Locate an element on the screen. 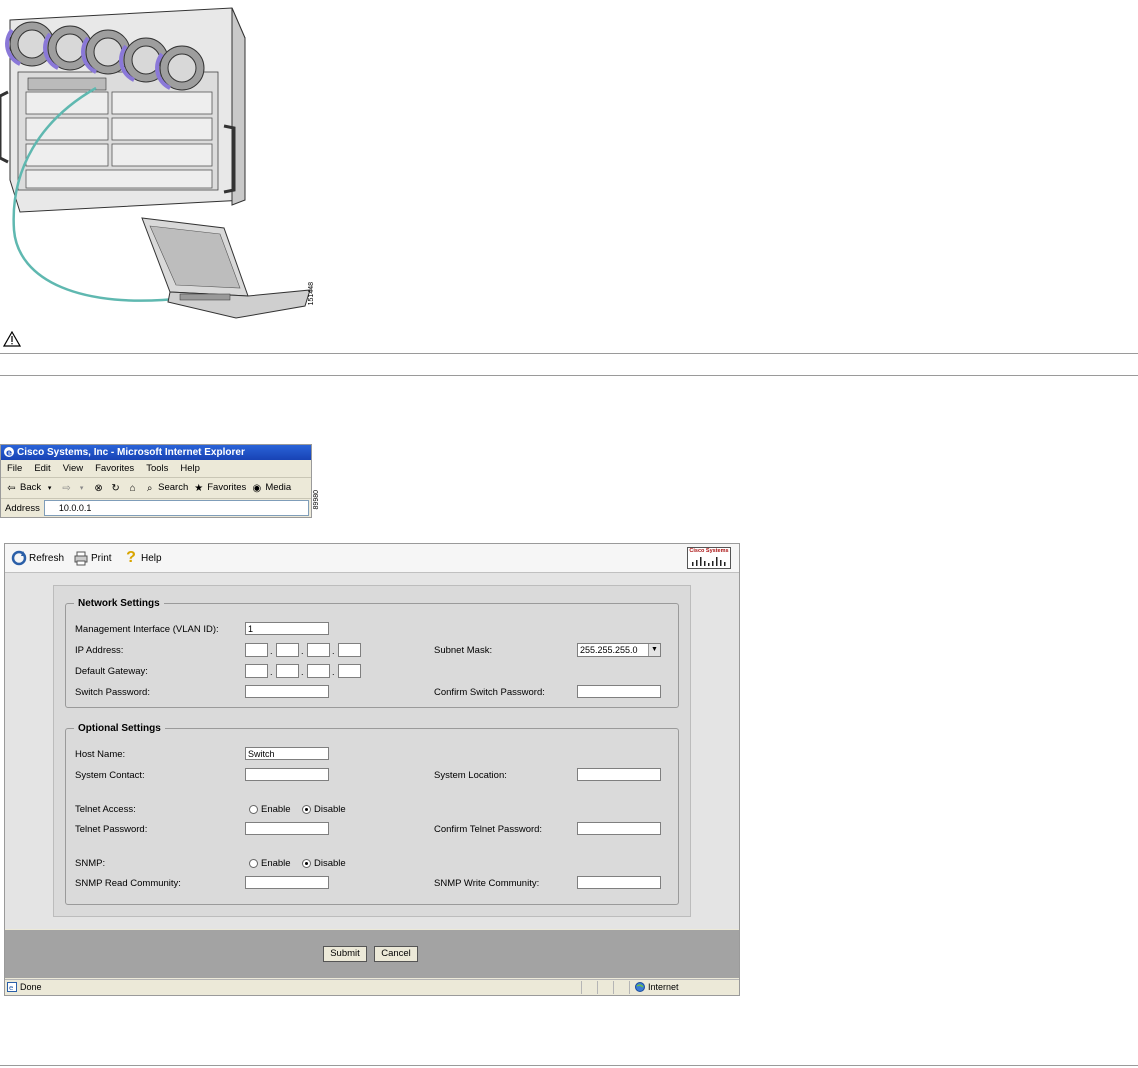 Image resolution: width=1138 pixels, height=1068 pixels. confirm-switch-password-input is located at coordinates (619, 691).